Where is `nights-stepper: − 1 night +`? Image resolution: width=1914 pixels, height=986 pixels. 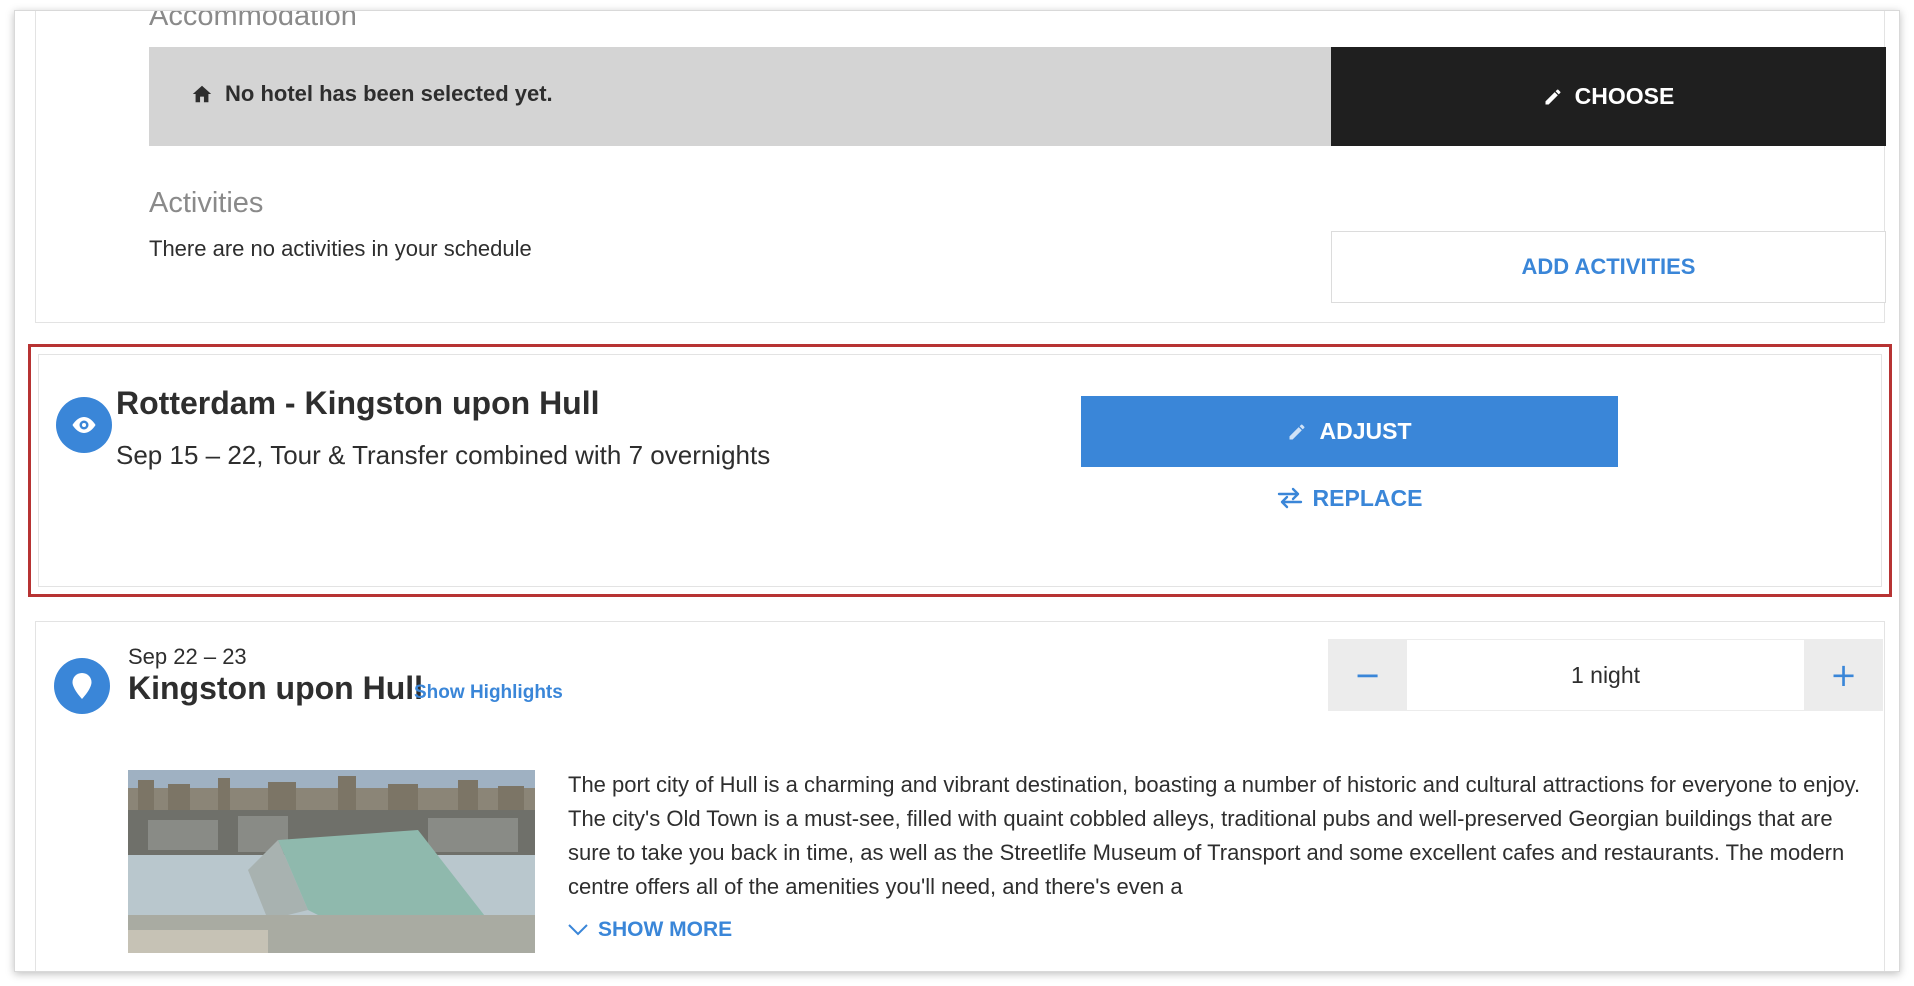
nights-stepper: − 1 night + is located at coordinates (1605, 675).